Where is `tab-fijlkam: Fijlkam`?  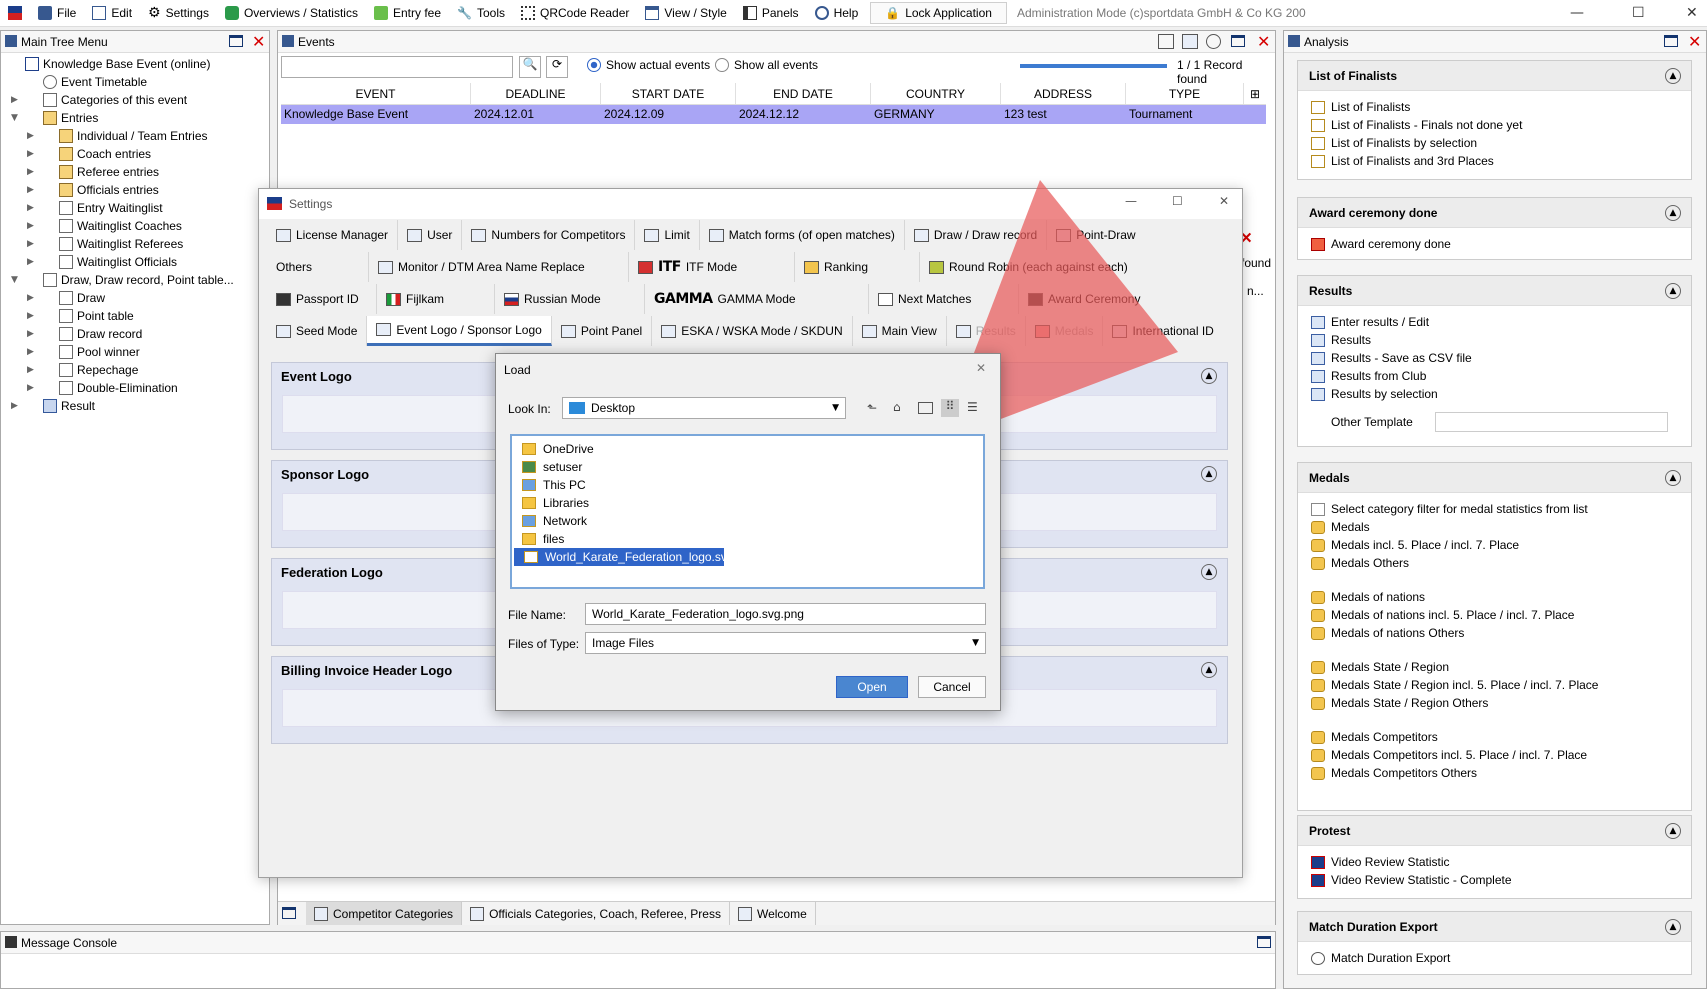
tab-fijlkam: Fijlkam is located at coordinates (436, 299).